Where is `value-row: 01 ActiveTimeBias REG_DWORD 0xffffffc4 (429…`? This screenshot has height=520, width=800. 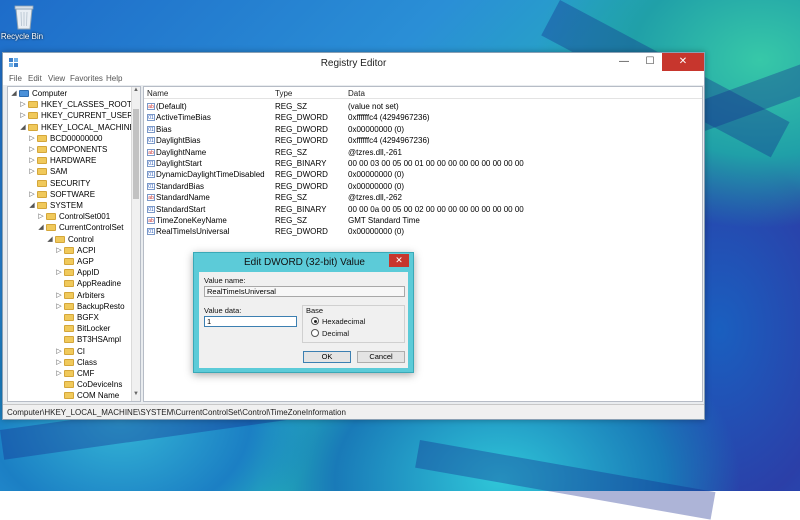 value-row: 01 ActiveTimeBias REG_DWORD 0xffffffc4 (429… is located at coordinates (423, 117).